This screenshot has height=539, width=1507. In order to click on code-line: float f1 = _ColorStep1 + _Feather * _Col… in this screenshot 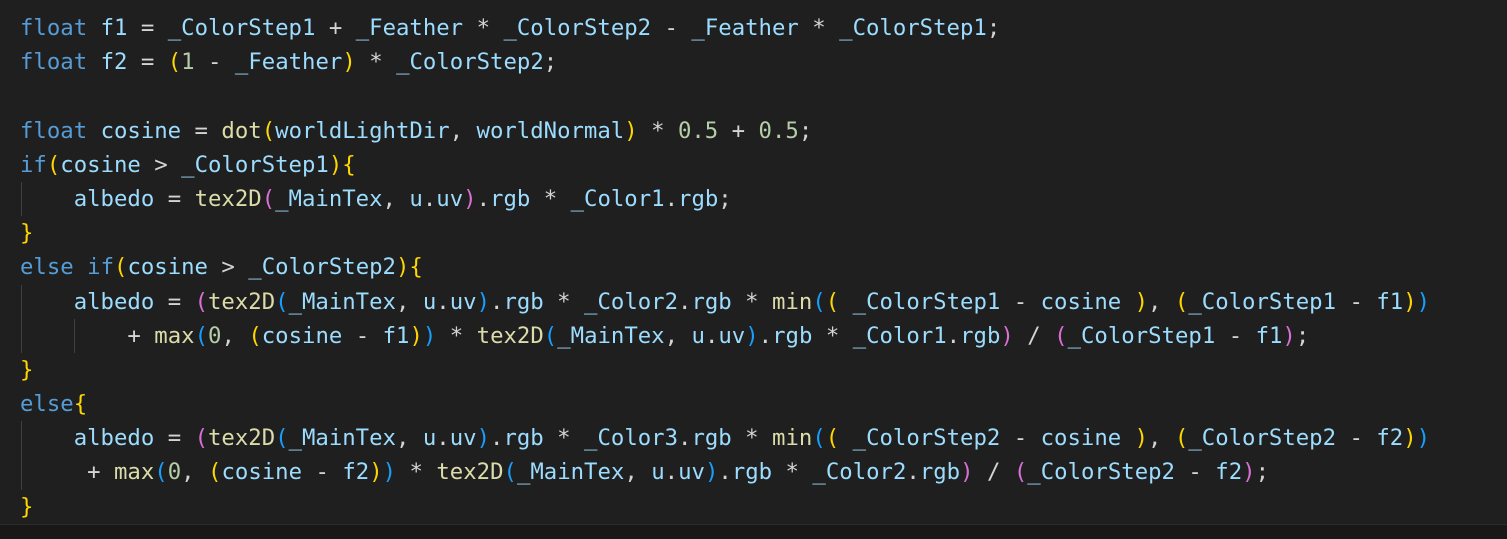, I will do `click(510, 28)`.